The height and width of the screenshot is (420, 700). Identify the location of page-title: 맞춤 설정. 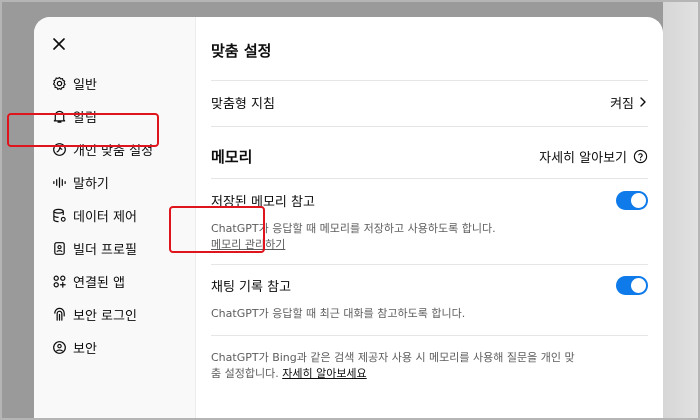
(241, 51).